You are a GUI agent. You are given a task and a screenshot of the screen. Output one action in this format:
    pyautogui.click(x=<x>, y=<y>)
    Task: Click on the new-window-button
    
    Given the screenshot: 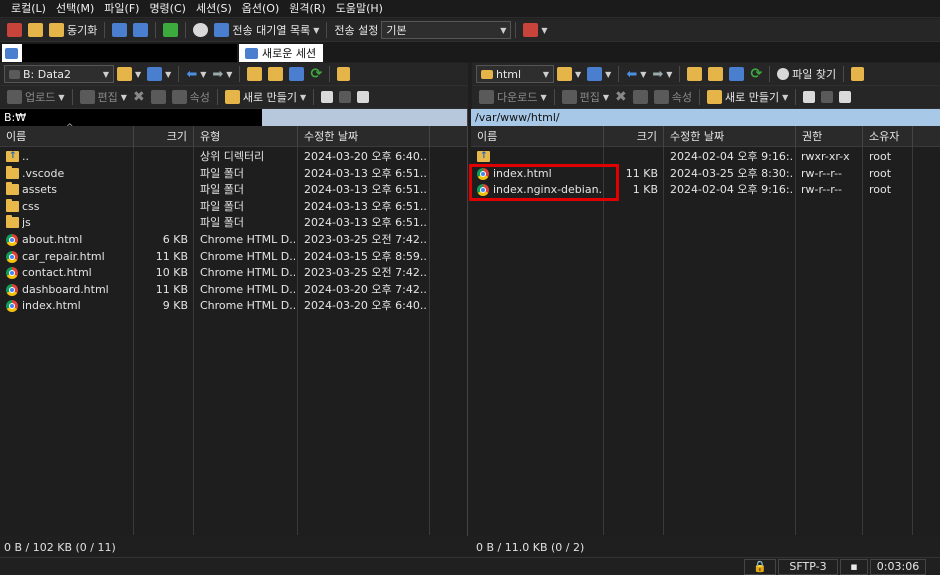 What is the action you would take?
    pyautogui.click(x=14, y=30)
    